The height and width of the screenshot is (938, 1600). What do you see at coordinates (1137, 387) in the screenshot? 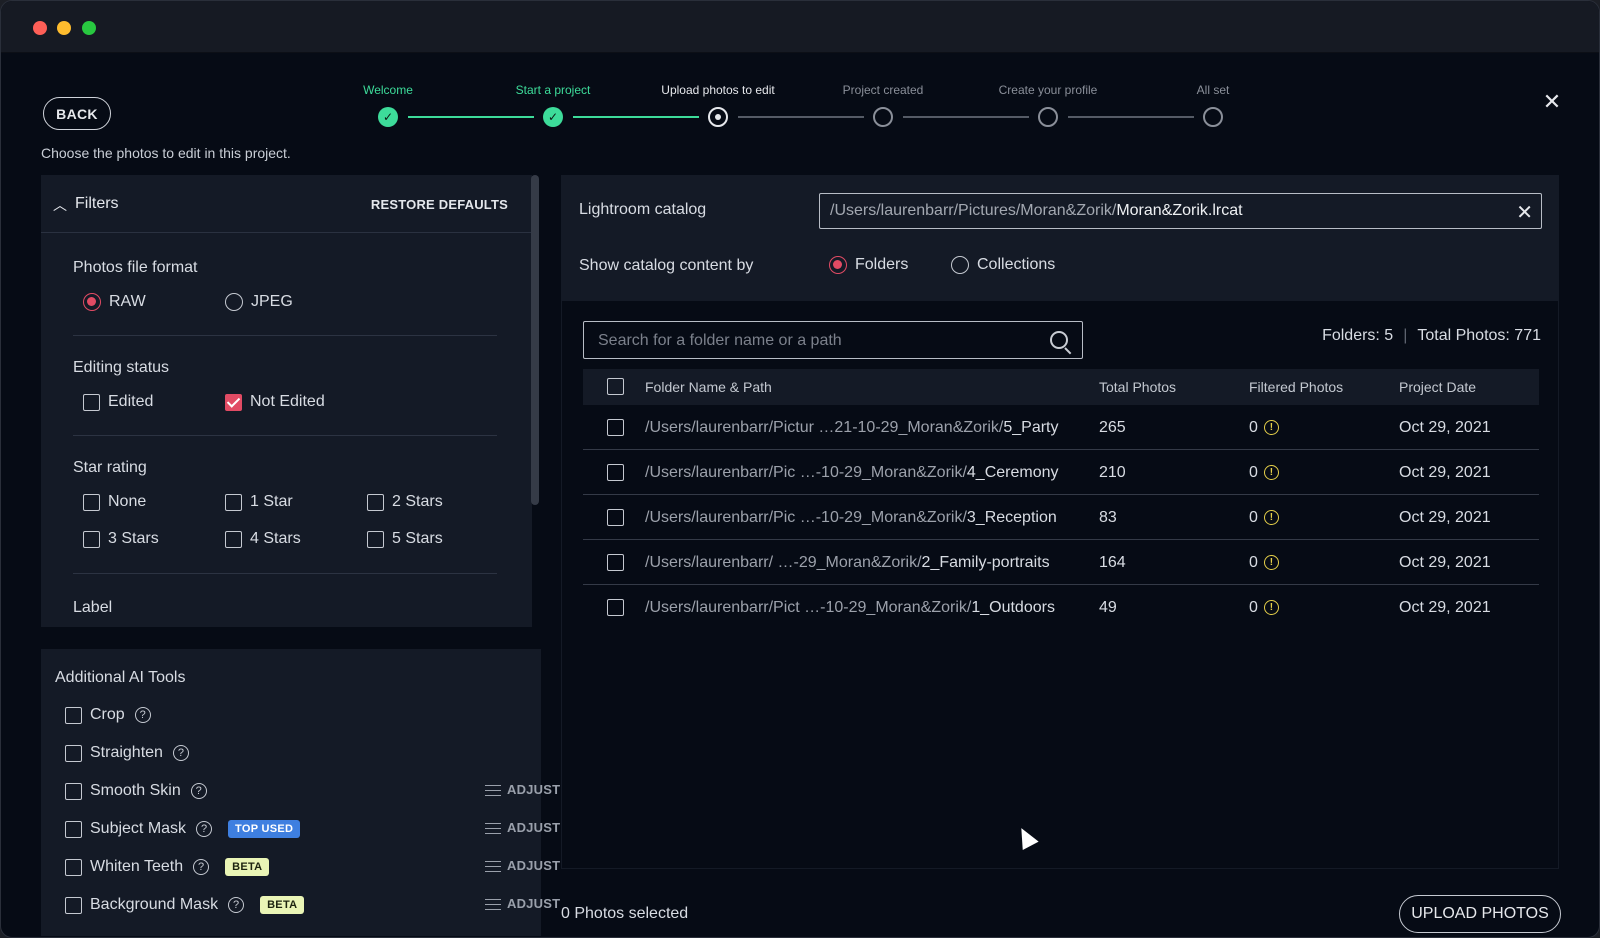
I see `col-total-photos: Total Photos` at bounding box center [1137, 387].